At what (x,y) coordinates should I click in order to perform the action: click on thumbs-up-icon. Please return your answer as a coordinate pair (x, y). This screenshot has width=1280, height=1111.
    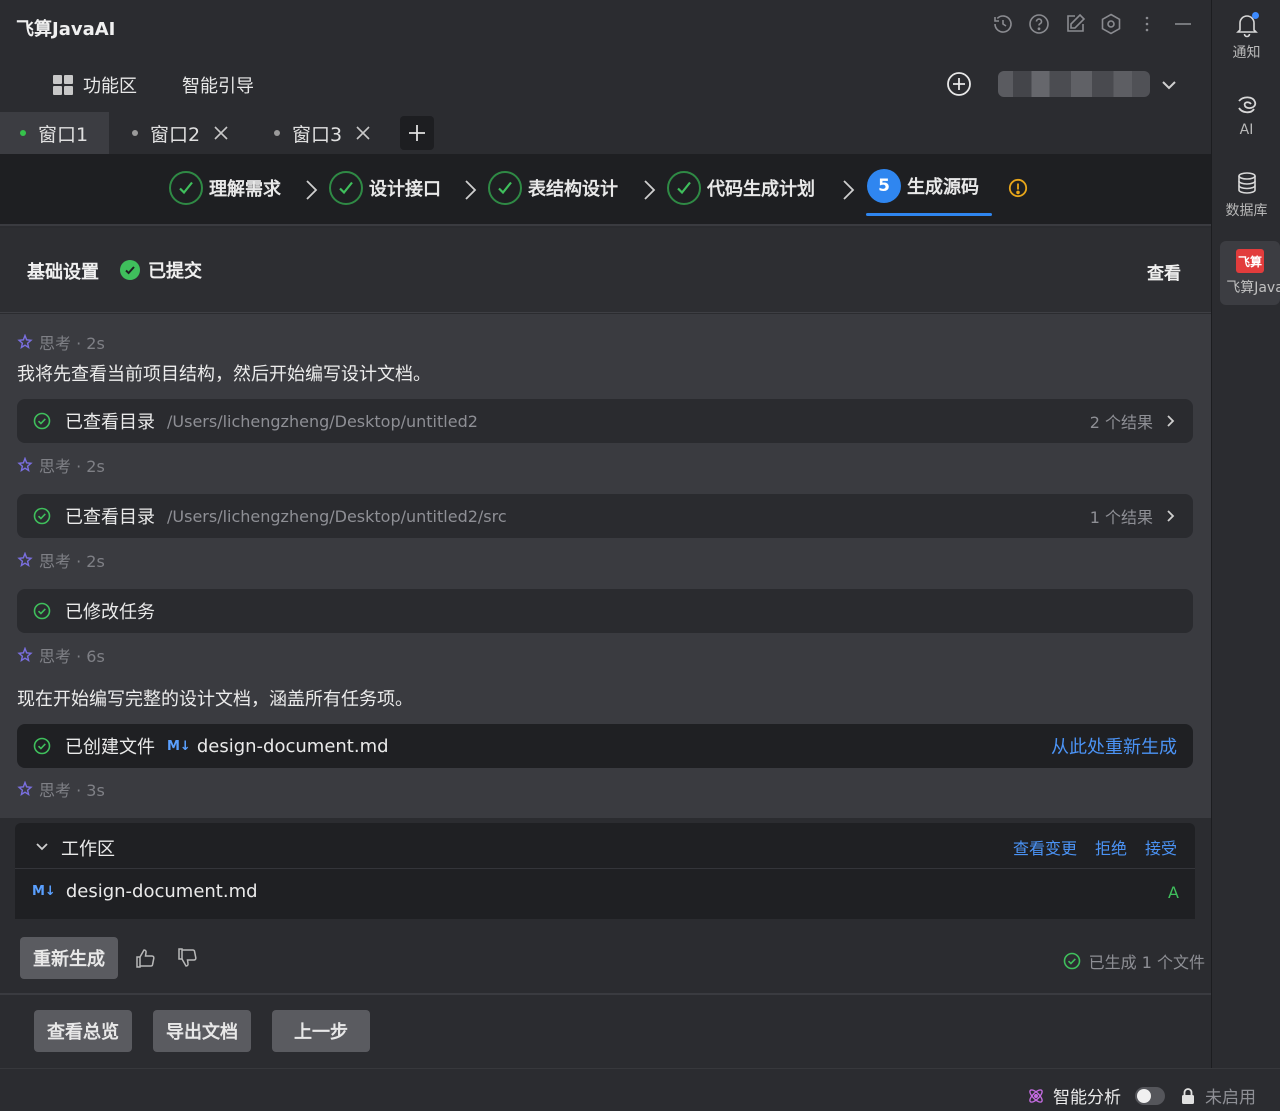
    Looking at the image, I should click on (145, 958).